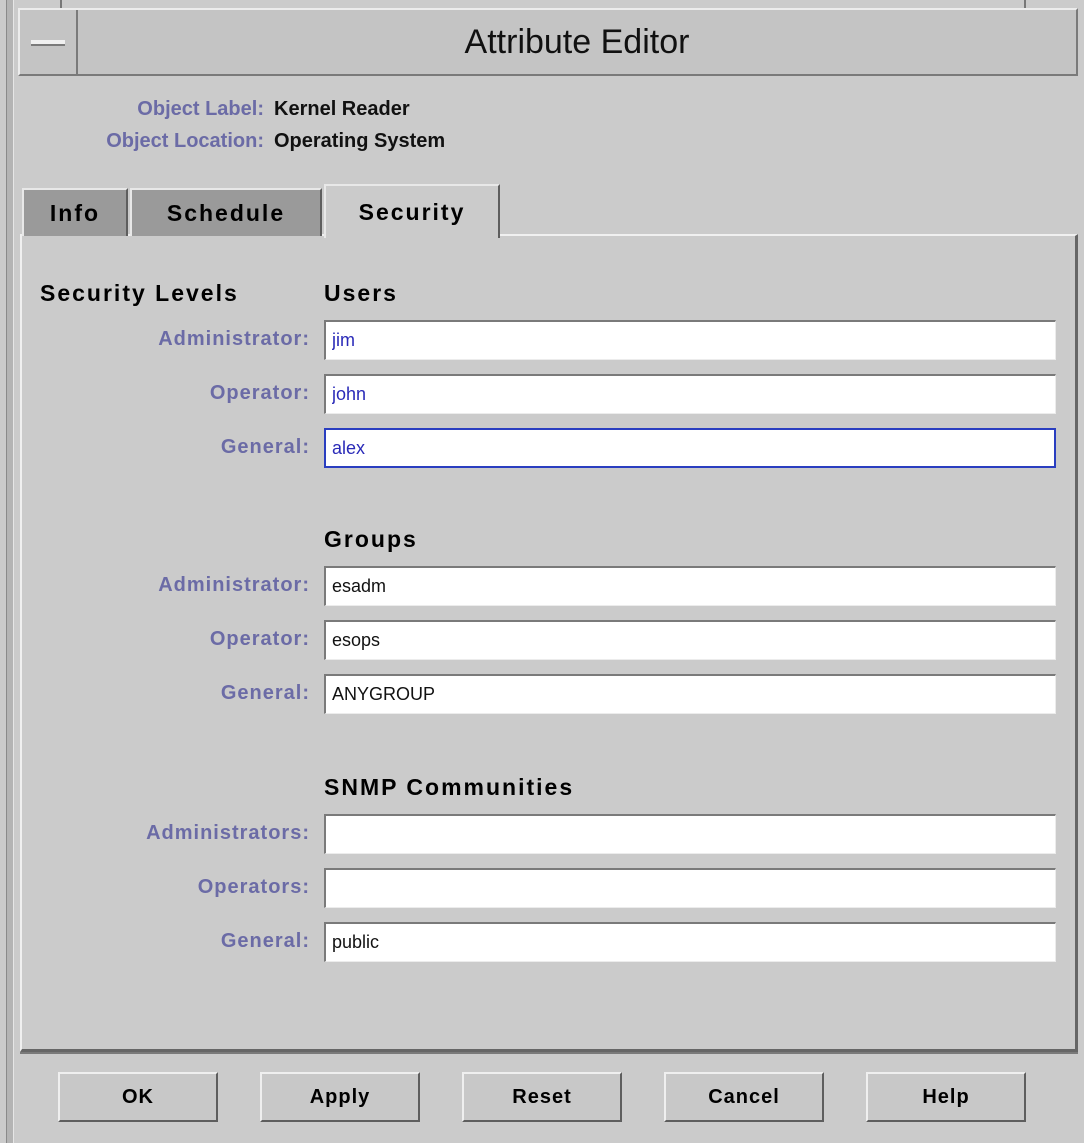 The image size is (1084, 1143). Describe the element at coordinates (259, 639) in the screenshot. I see `groups-operator-label: Operator:` at that location.